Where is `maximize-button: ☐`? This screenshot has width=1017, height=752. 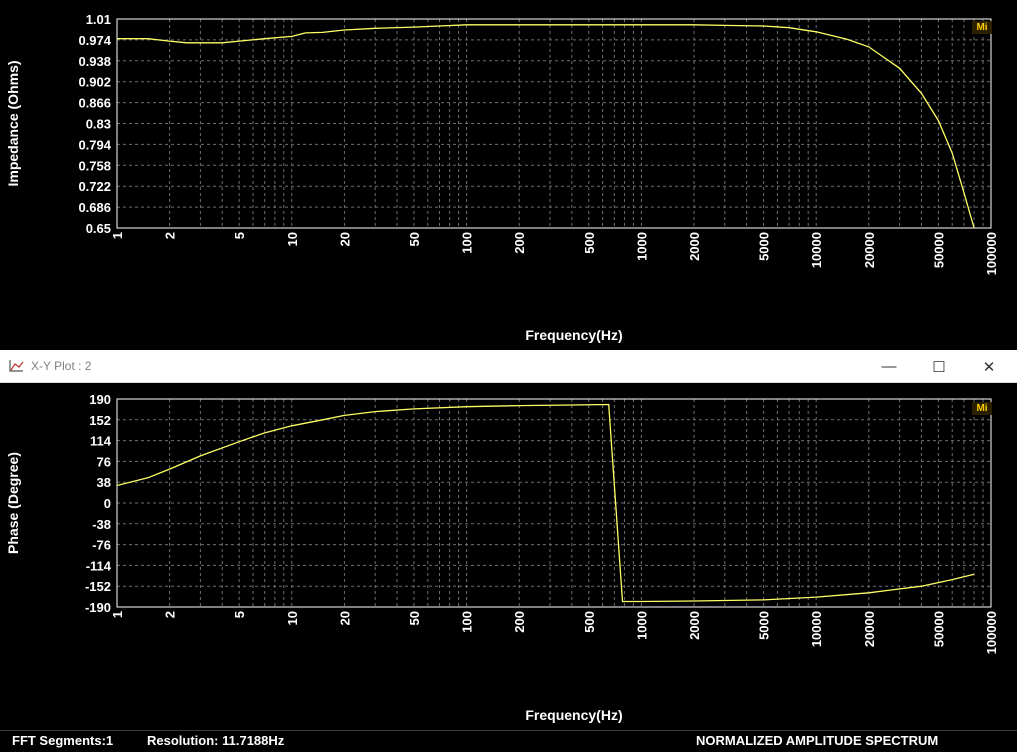 maximize-button: ☐ is located at coordinates (939, 366).